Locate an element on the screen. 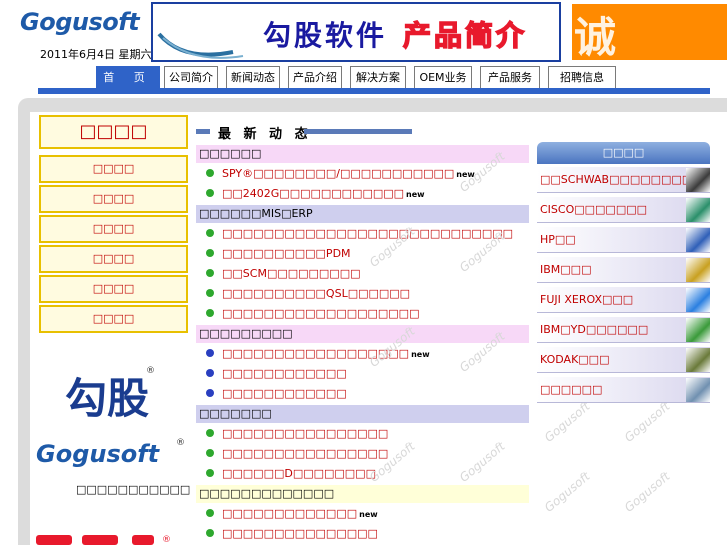  news-heading-text: 最 新 动 态 is located at coordinates (265, 134).